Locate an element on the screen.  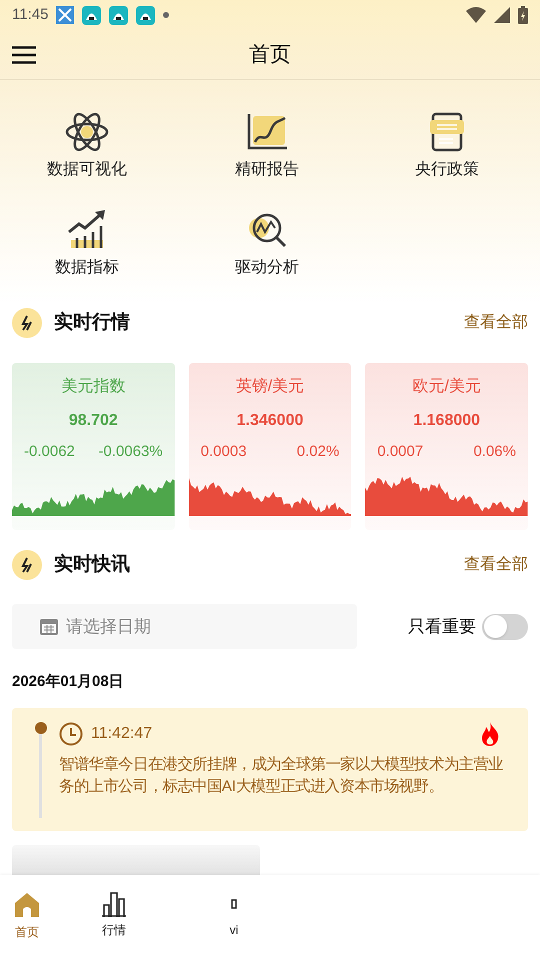
quote-change: 0.0007 is located at coordinates (400, 452).